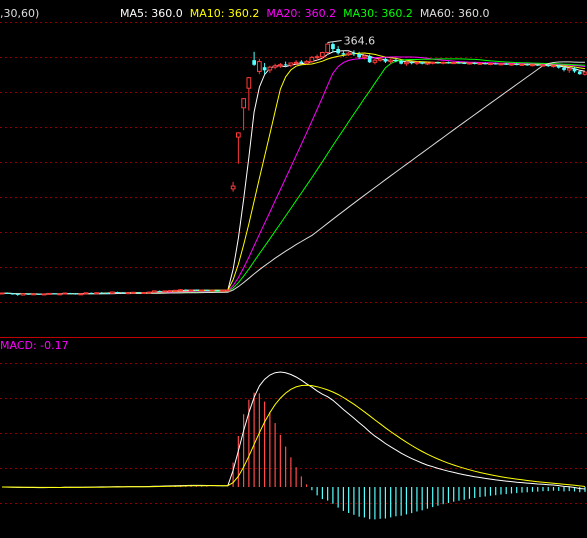 The width and height of the screenshot is (587, 538). I want to click on legend-item-ma20: MA20: 360.2, so click(305, 13).